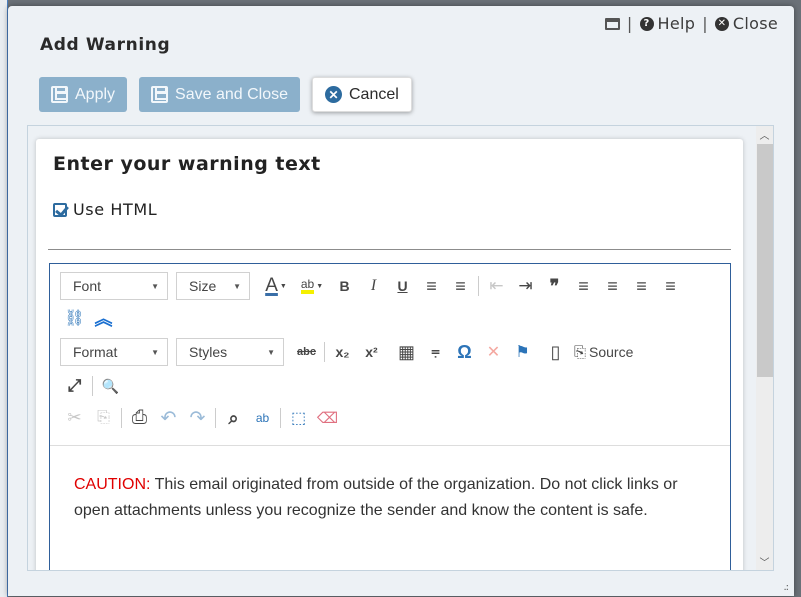  I want to click on text-color-button: A ▼, so click(276, 286).